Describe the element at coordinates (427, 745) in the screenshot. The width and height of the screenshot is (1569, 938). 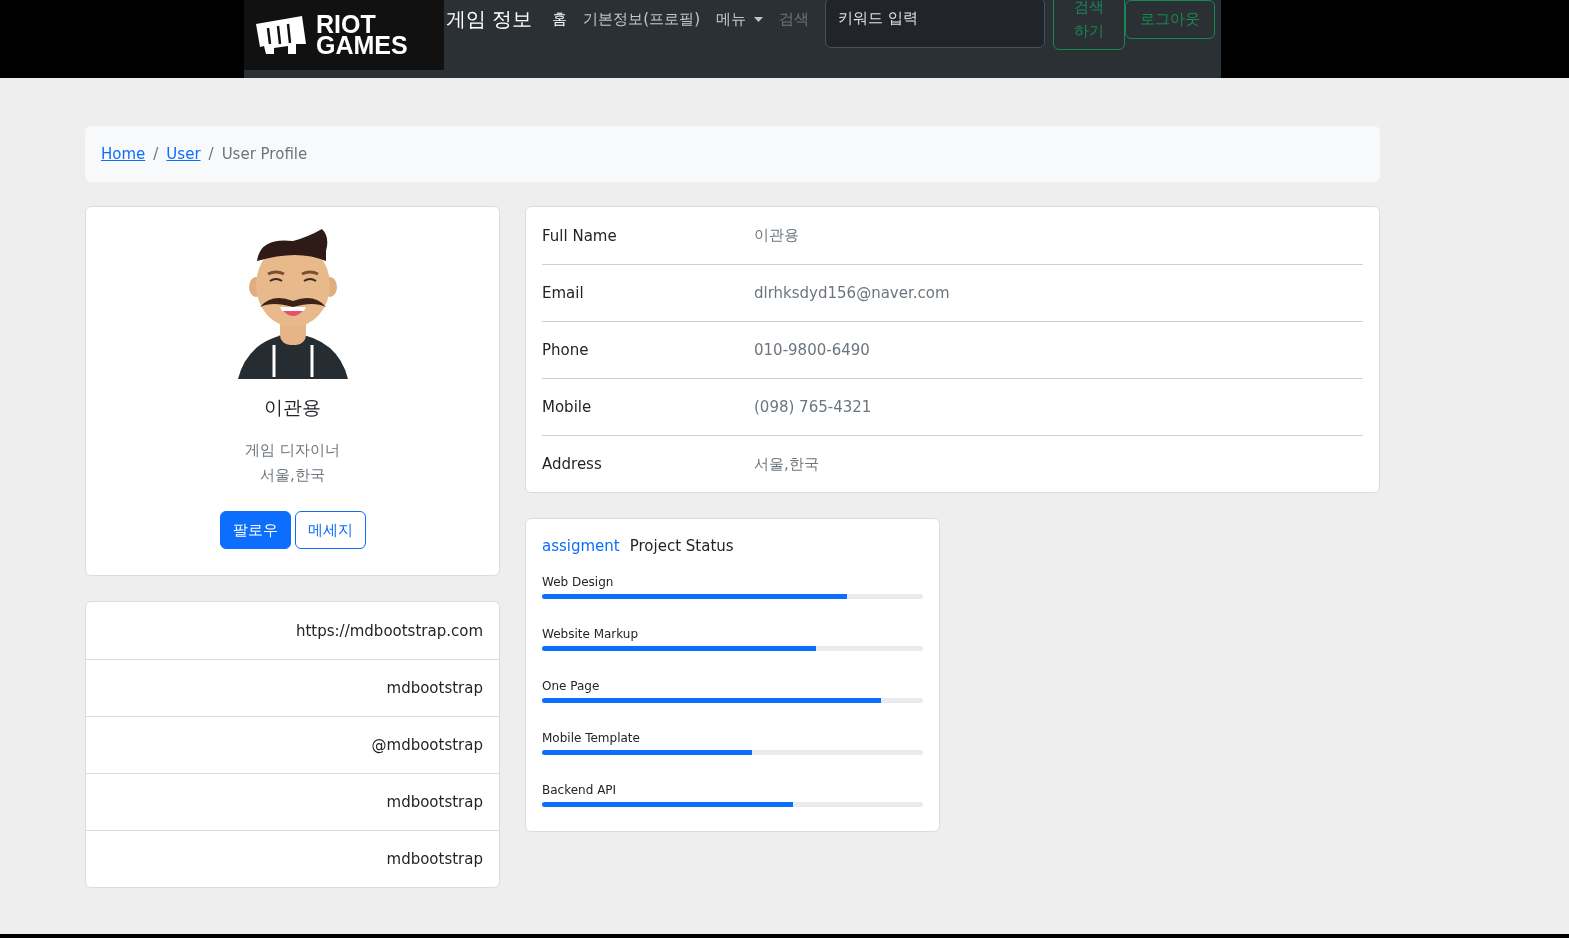
I see `link-text: @mdbootstrap` at that location.